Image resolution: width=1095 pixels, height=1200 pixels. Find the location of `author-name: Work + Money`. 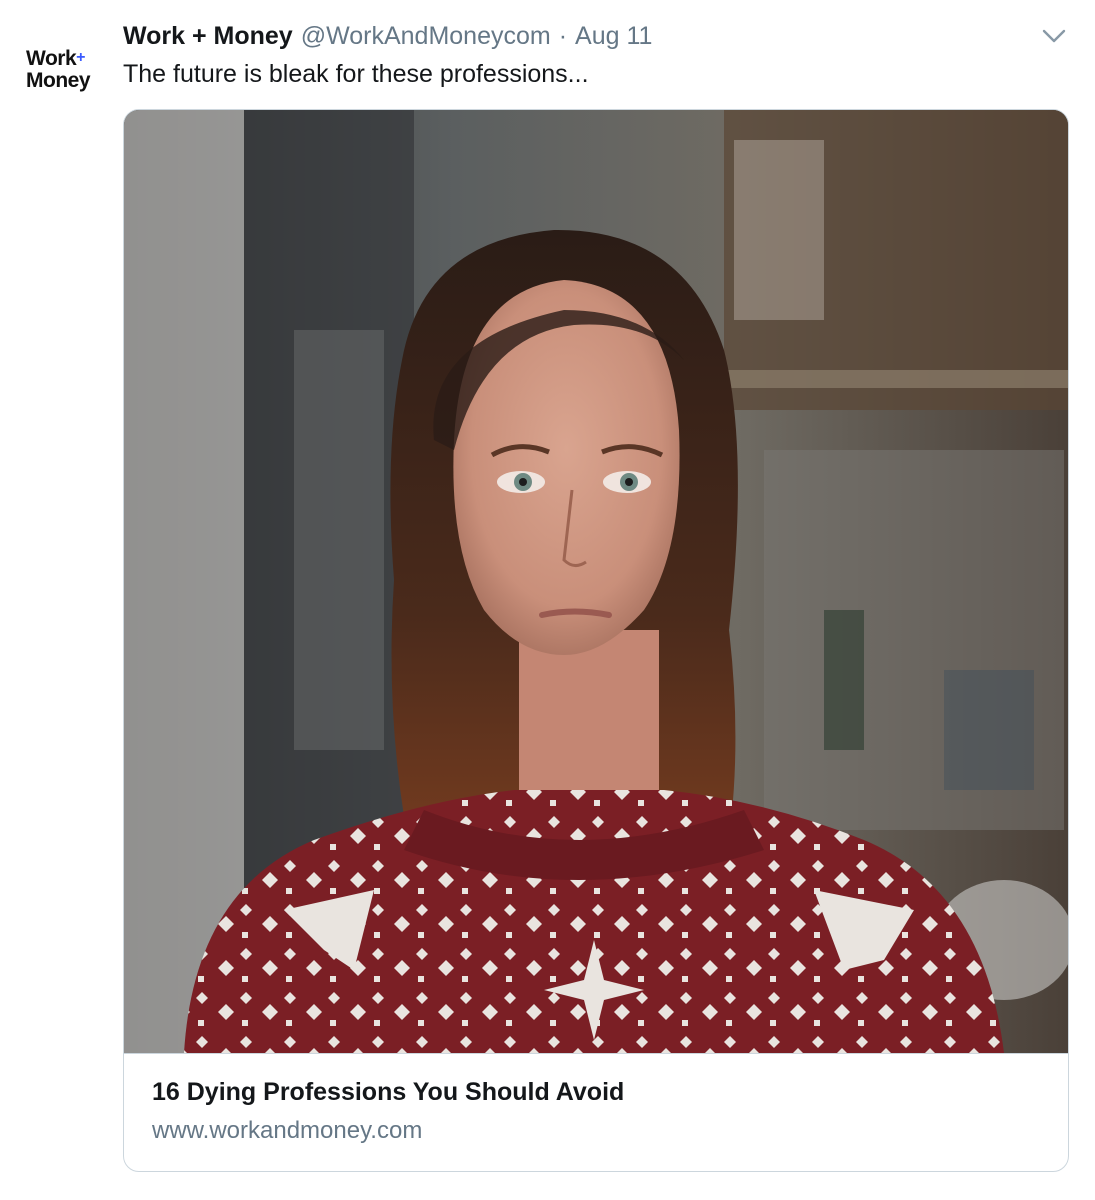

author-name: Work + Money is located at coordinates (208, 36).